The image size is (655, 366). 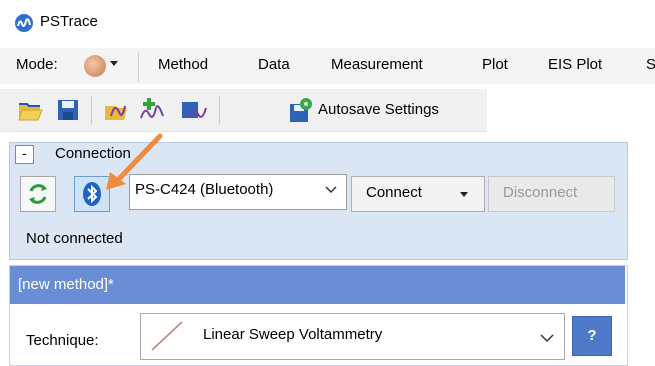 What do you see at coordinates (24, 154) in the screenshot?
I see `collapse-connection-button: -` at bounding box center [24, 154].